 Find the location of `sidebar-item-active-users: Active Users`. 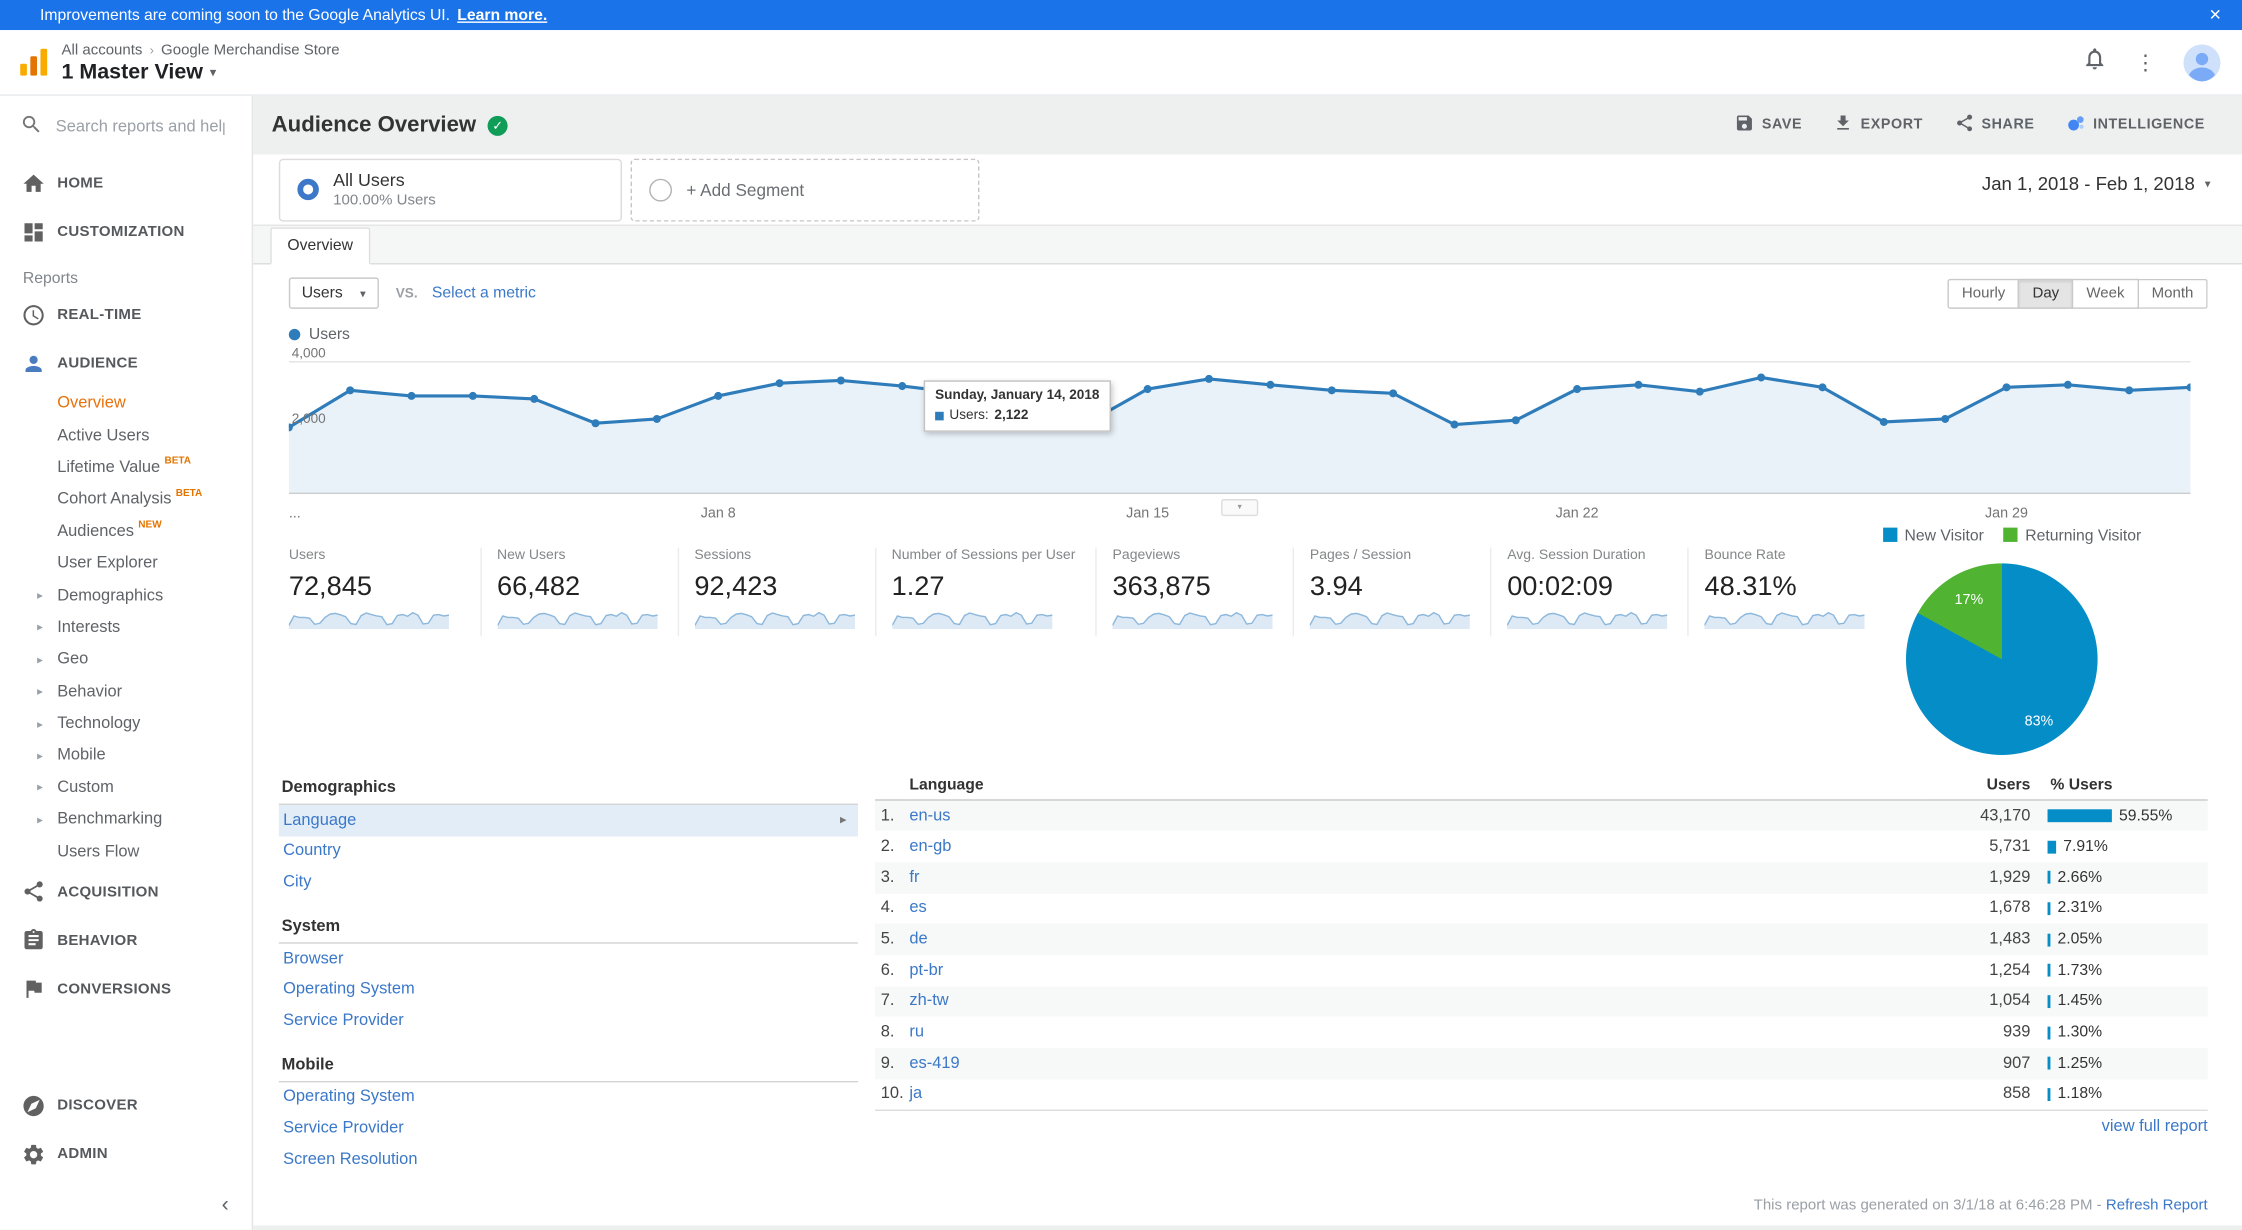

sidebar-item-active-users: Active Users is located at coordinates (126, 436).